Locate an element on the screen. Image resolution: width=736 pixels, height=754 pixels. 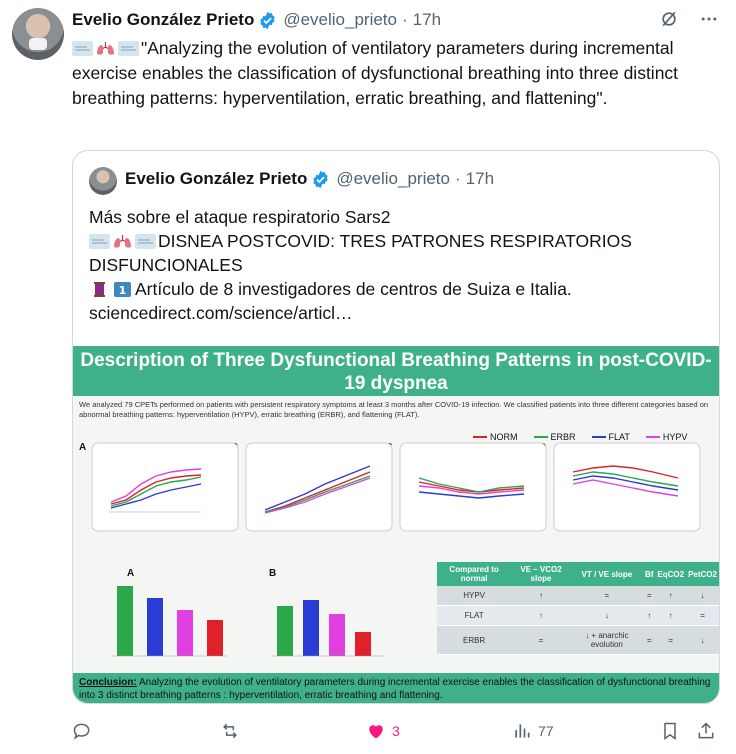
share-button is located at coordinates (706, 731).